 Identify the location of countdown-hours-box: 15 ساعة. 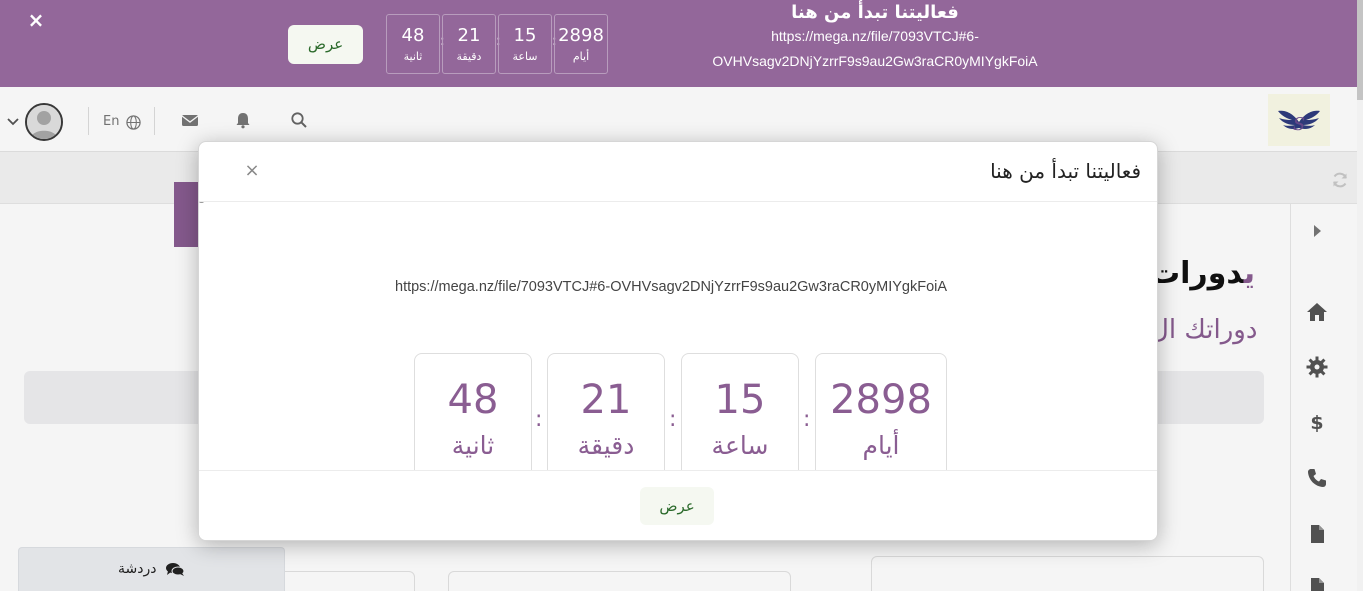
(740, 411).